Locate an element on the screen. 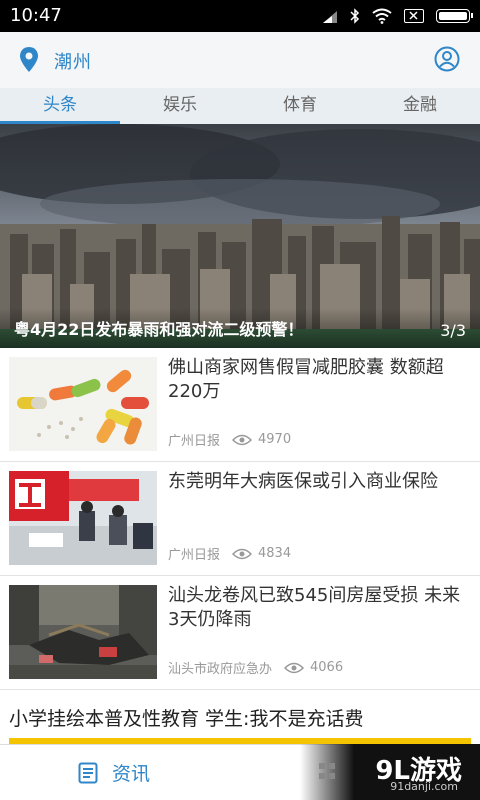  news-item: 佛山商家网售假冒减肥胶囊 数额超220万 广州日报 4970 is located at coordinates (240, 405).